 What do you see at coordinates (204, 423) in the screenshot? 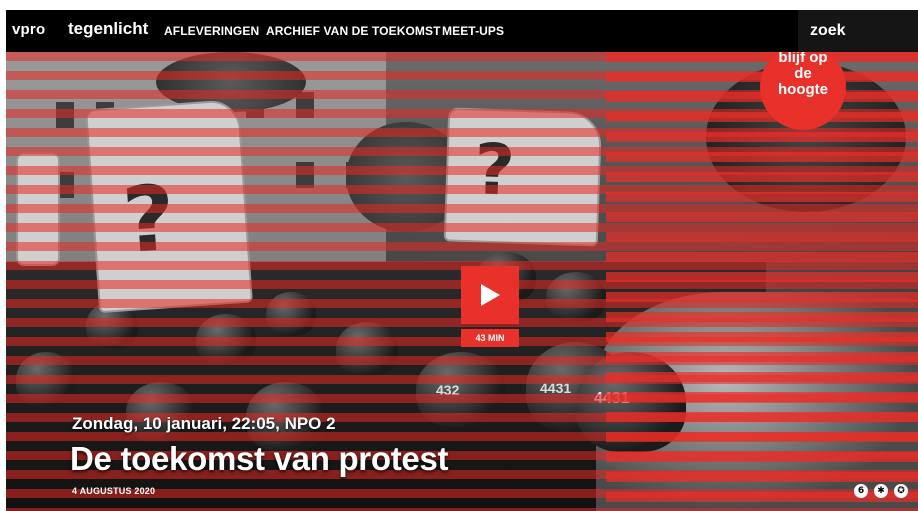
I see `broadcast-time: Zondag, 10 januari, 22:05, NPO 2` at bounding box center [204, 423].